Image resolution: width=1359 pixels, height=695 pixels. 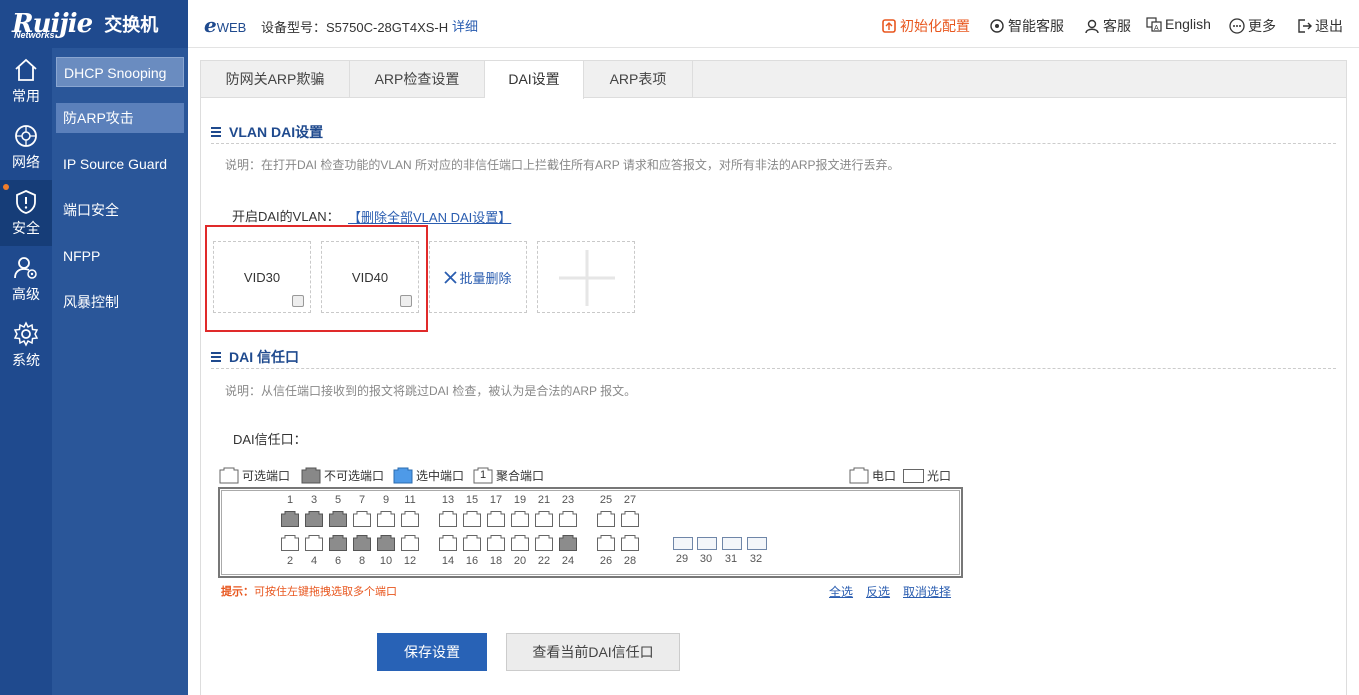 I want to click on port-selectable-icon, so click(x=229, y=475).